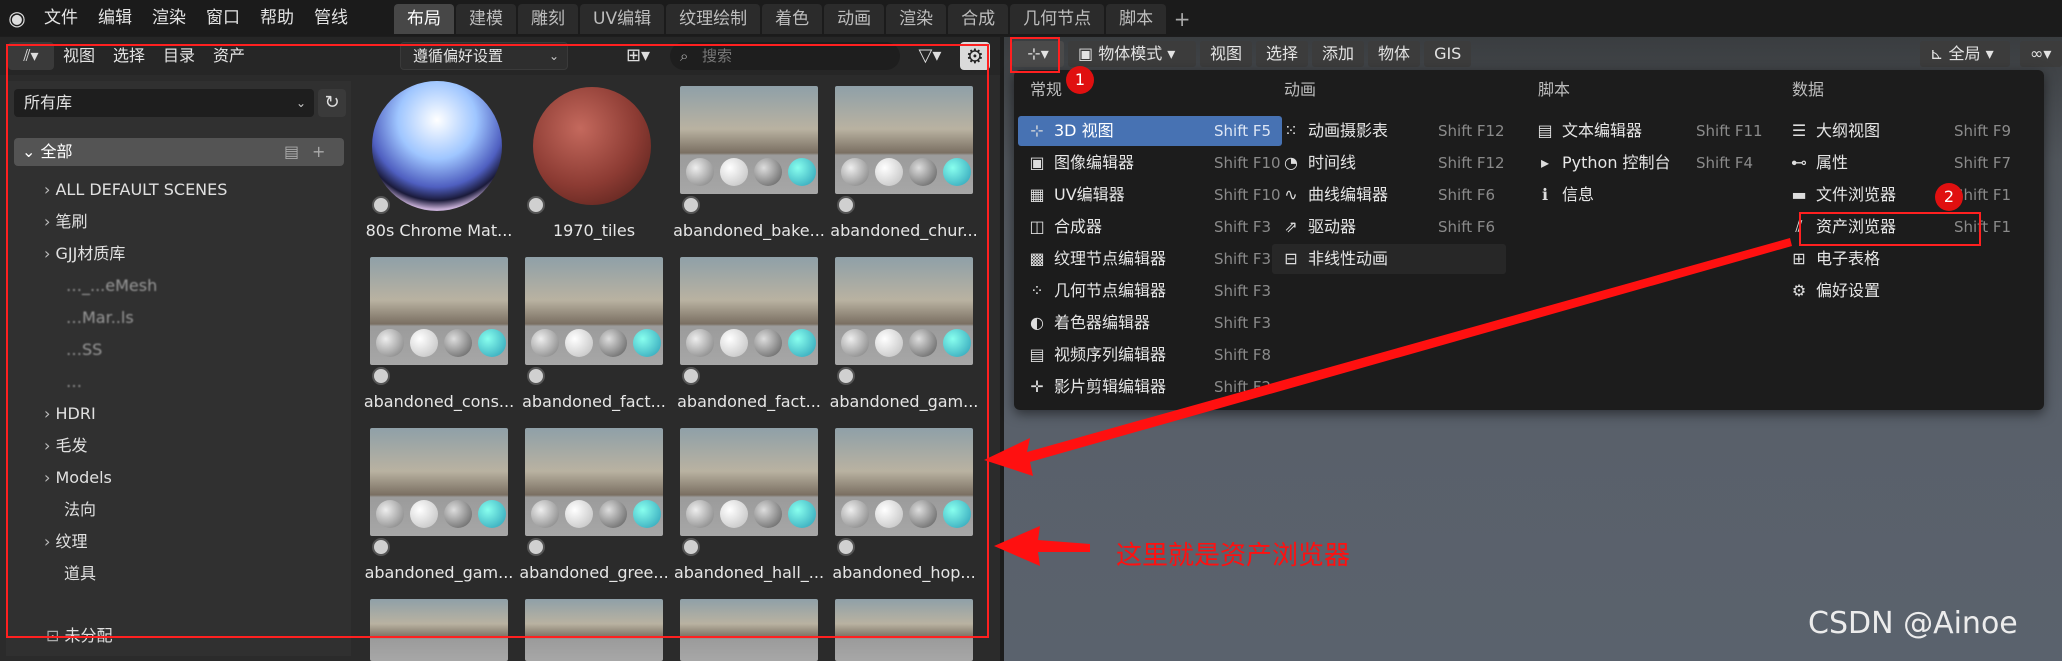  Describe the element at coordinates (1291, 226) in the screenshot. I see `drivers-icon: ⇗` at that location.